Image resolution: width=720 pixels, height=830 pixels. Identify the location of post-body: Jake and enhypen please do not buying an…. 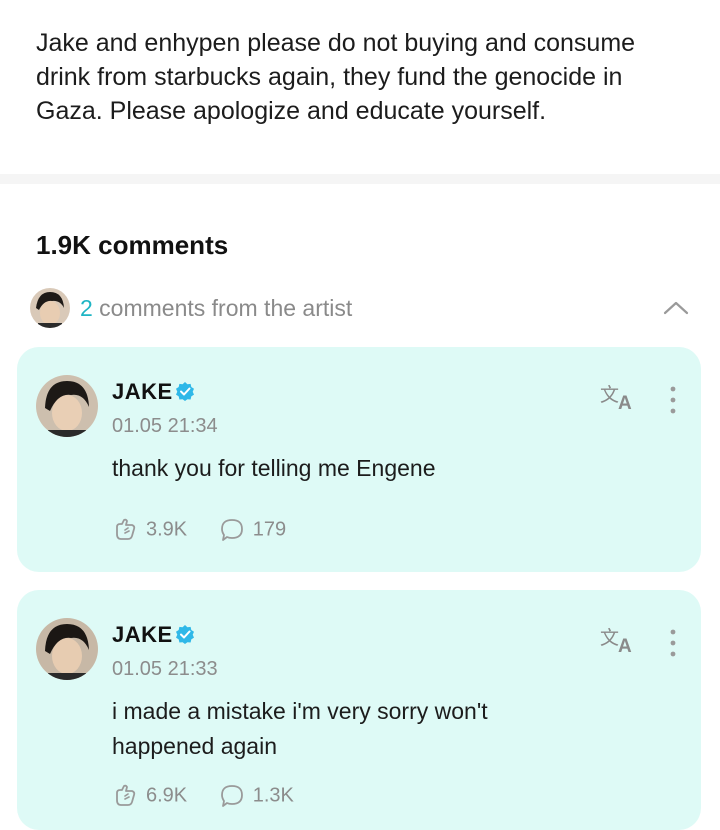
(336, 77).